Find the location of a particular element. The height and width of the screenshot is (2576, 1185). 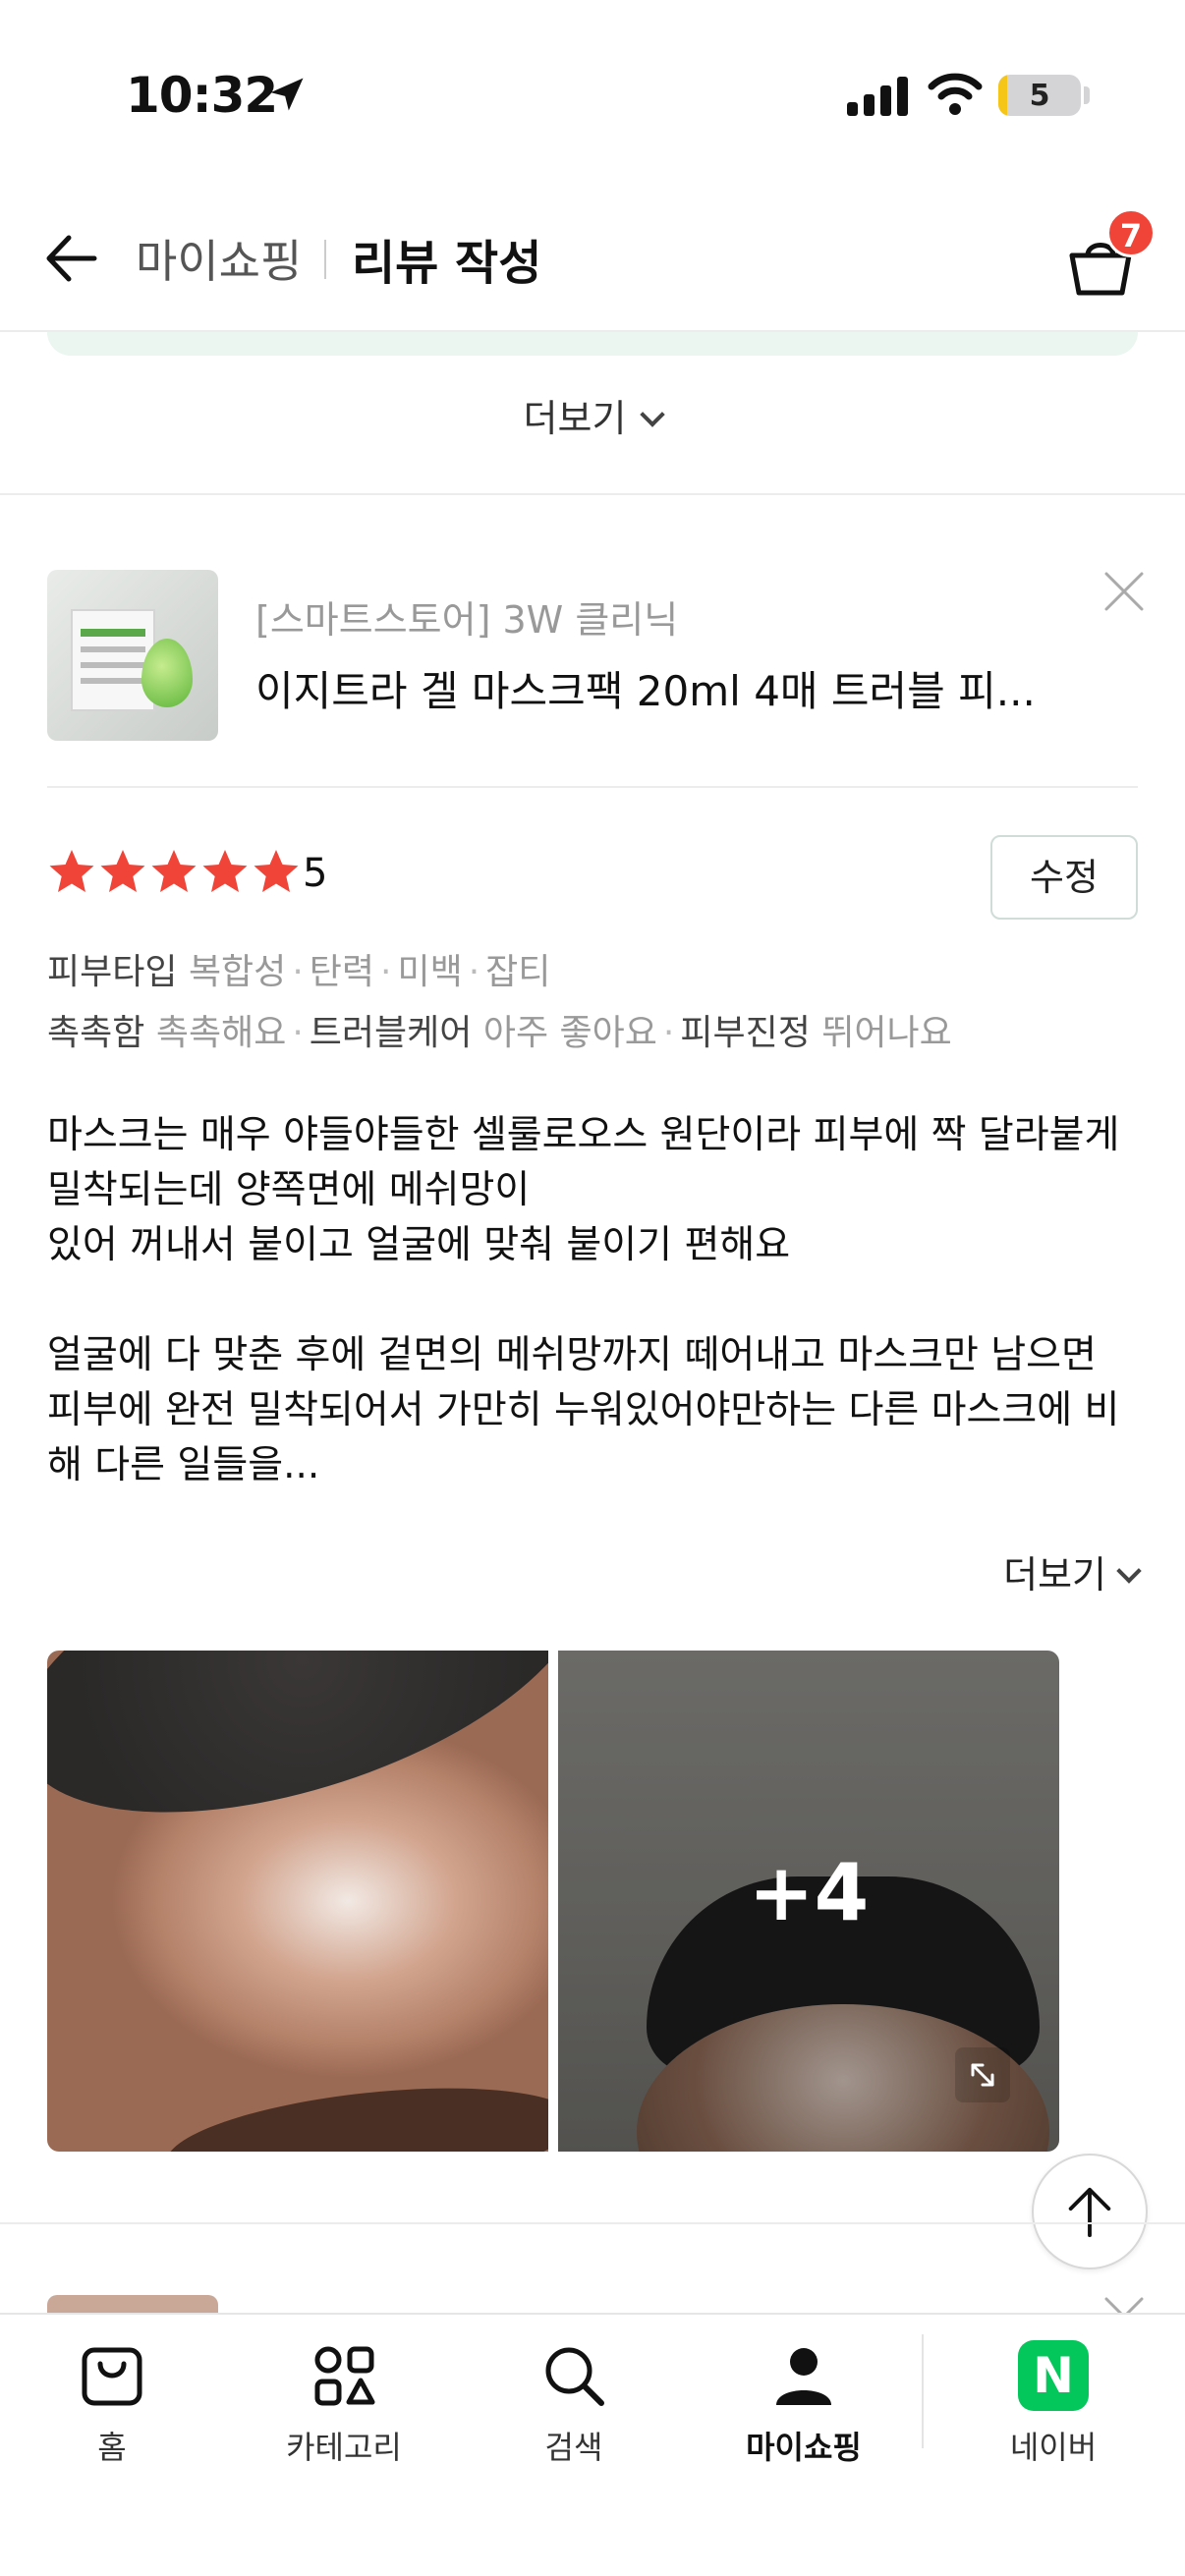

skin-type-values: 복합성 · 탄력 · 미백 · 잡티 is located at coordinates (370, 972).